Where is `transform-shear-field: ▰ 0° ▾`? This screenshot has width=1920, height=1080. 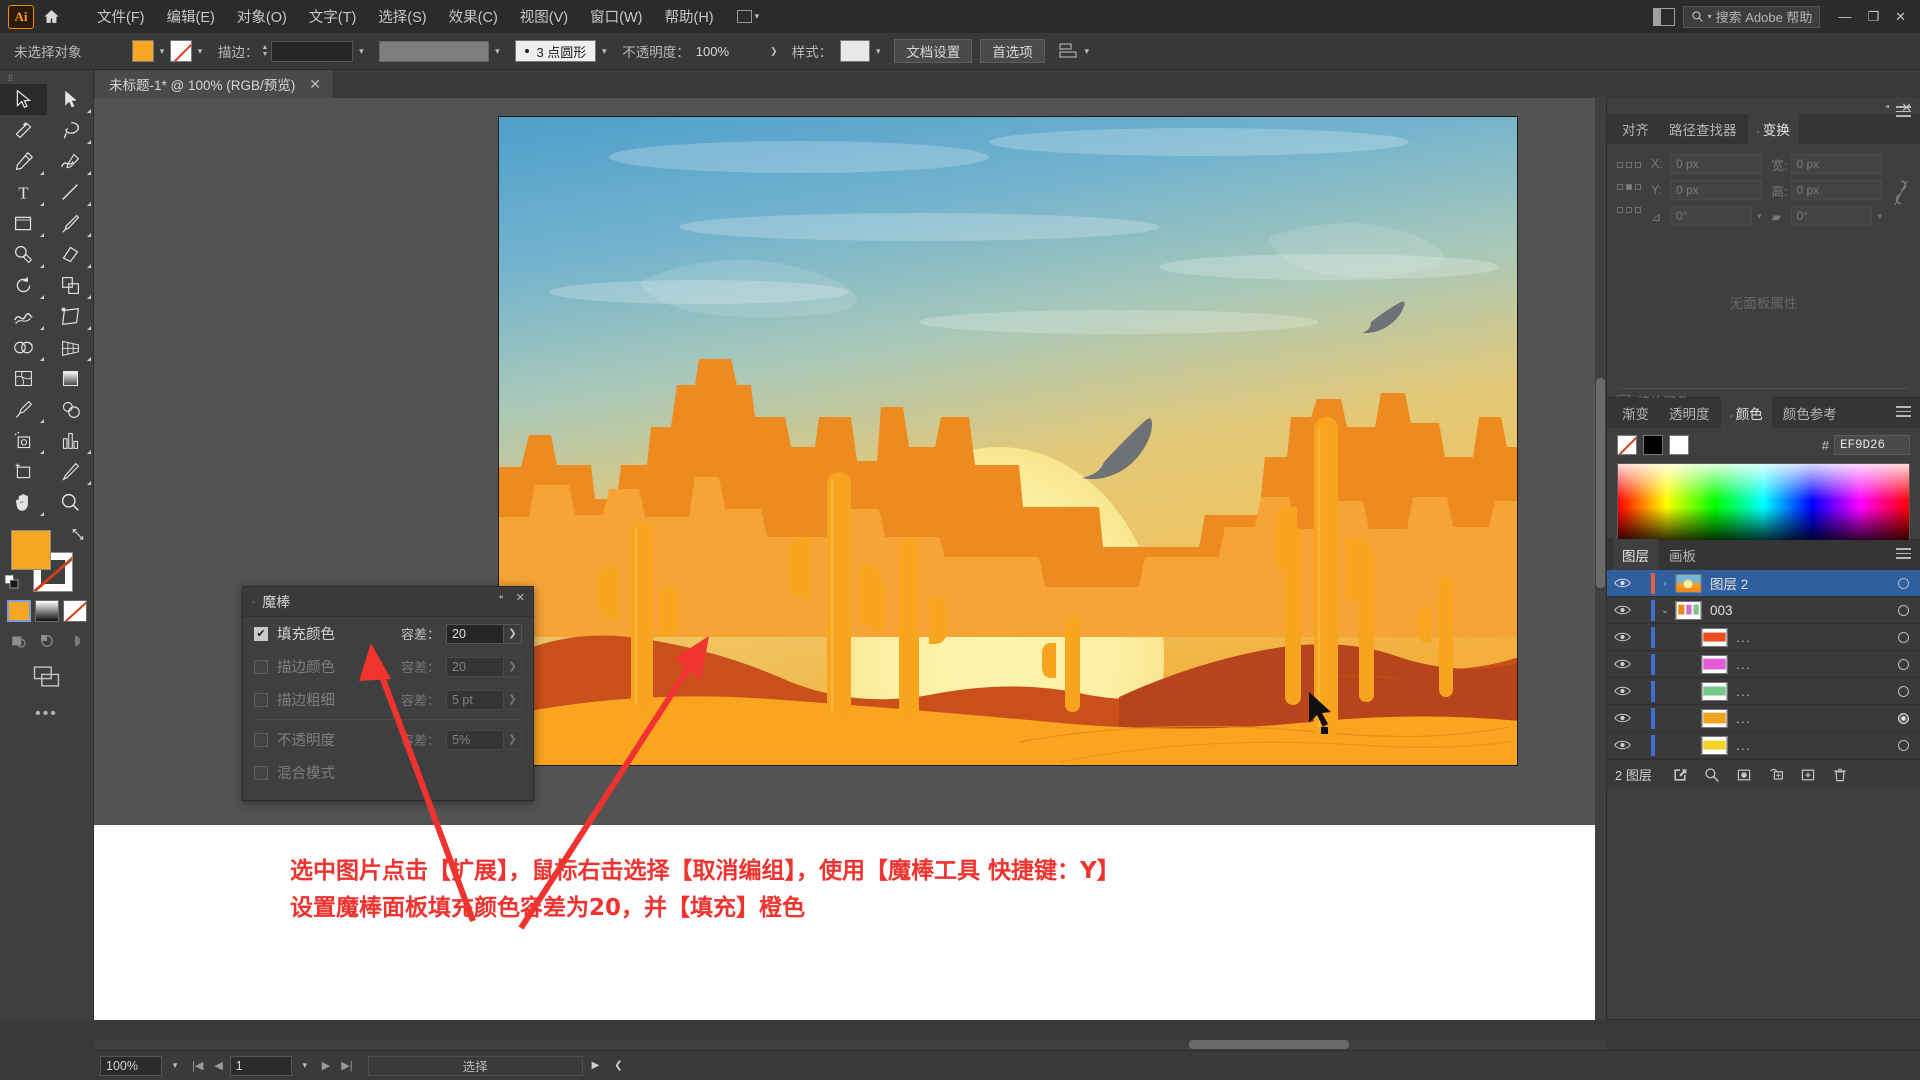
transform-shear-field: ▰ 0° ▾ is located at coordinates (1827, 216).